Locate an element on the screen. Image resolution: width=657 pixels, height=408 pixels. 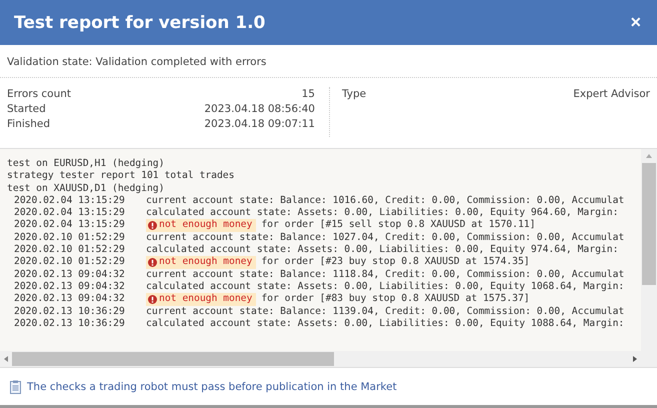
info-label: Errors count is located at coordinates (39, 94).